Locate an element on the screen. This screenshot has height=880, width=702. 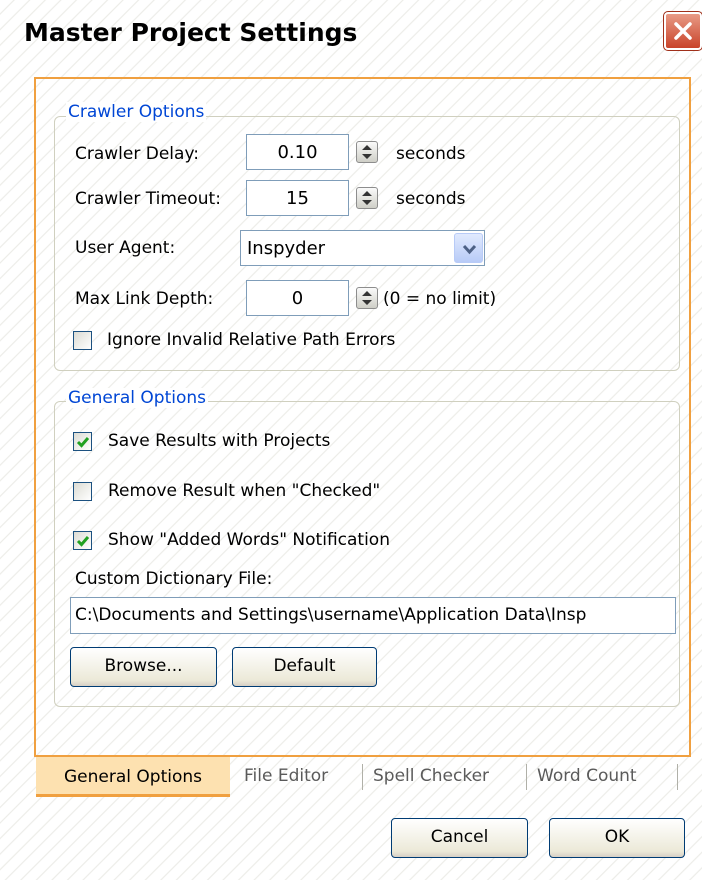
chevron-down-icon is located at coordinates (469, 249).